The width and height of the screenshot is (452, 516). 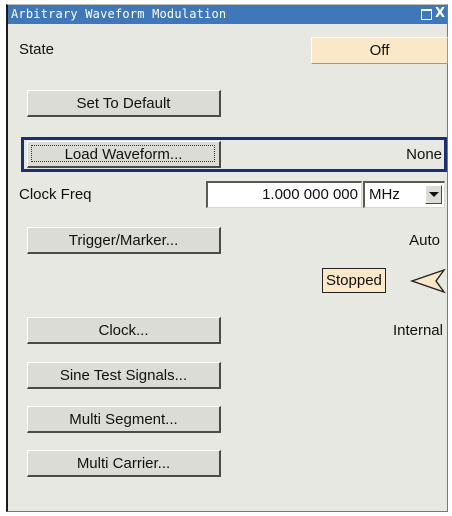 I want to click on focus-rectangle, so click(x=123, y=153).